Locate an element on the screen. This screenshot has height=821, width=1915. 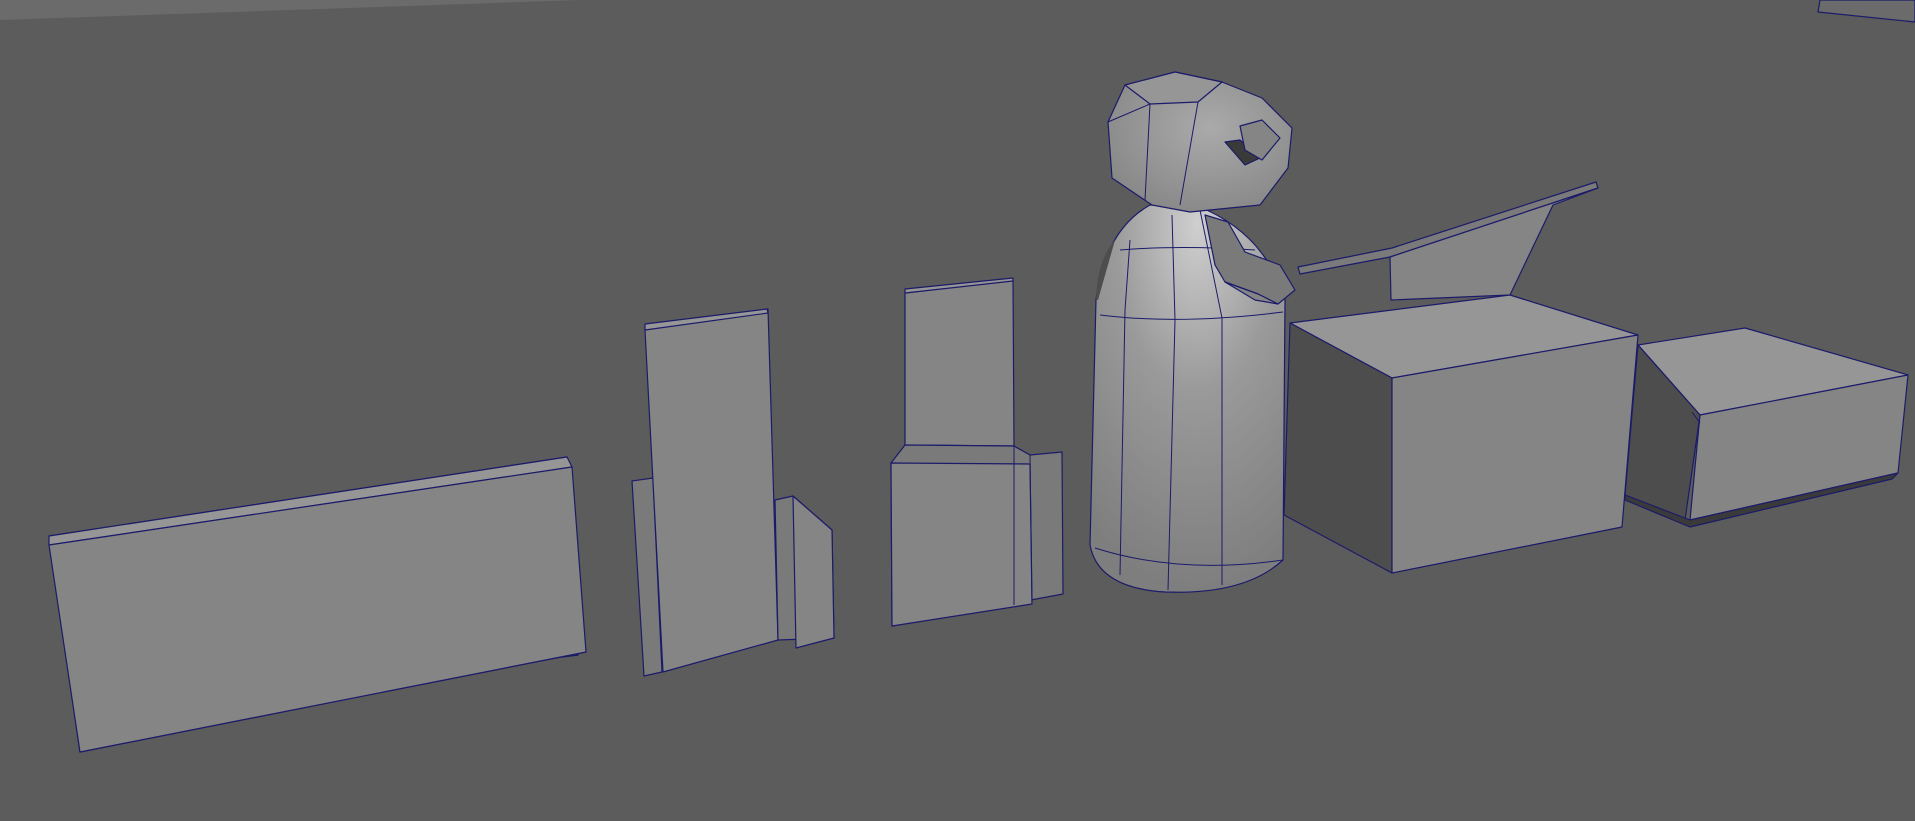
long-bench is located at coordinates (317, 604).